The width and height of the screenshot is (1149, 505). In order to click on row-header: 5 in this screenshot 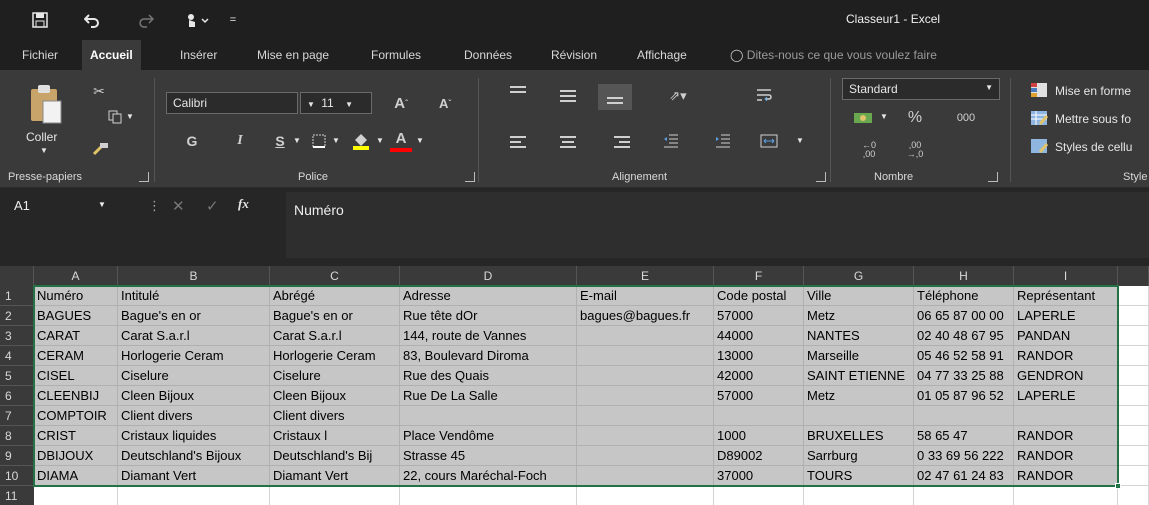, I will do `click(17, 376)`.